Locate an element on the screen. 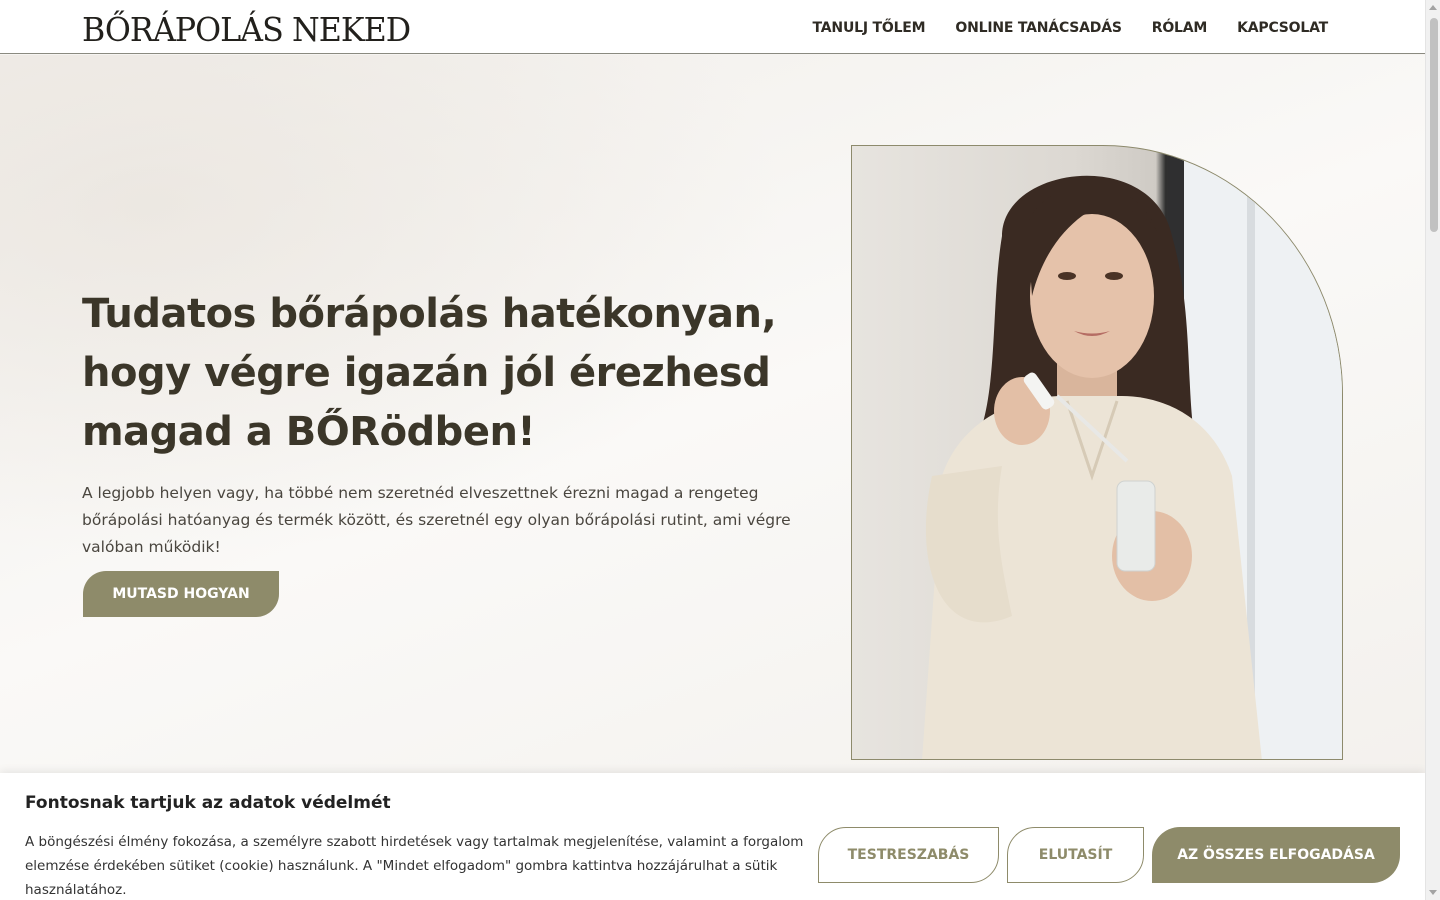 The image size is (1440, 900). nav-item-tanulj-tolem: TANULJ TŐLEM is located at coordinates (869, 28).